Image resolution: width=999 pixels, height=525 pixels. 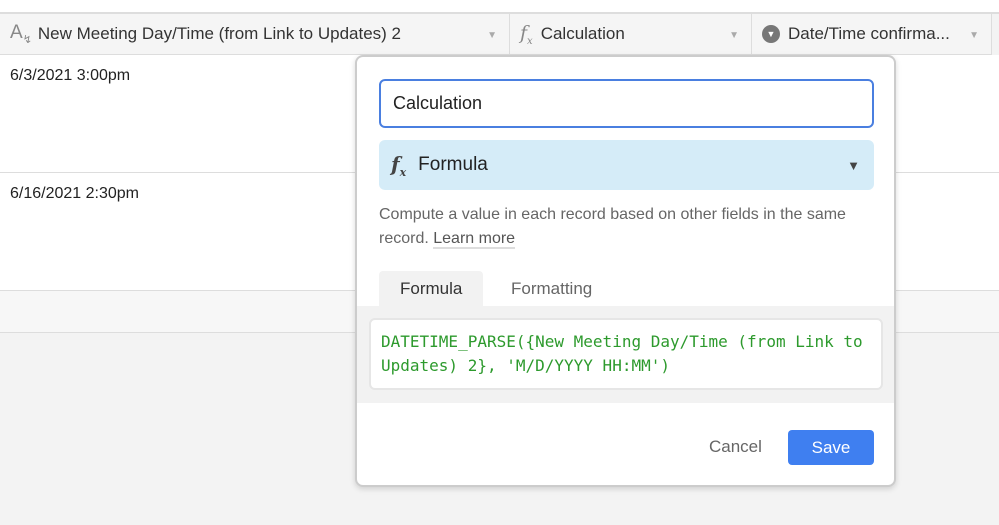 What do you see at coordinates (771, 34) in the screenshot?
I see `single-select-icon: ▼` at bounding box center [771, 34].